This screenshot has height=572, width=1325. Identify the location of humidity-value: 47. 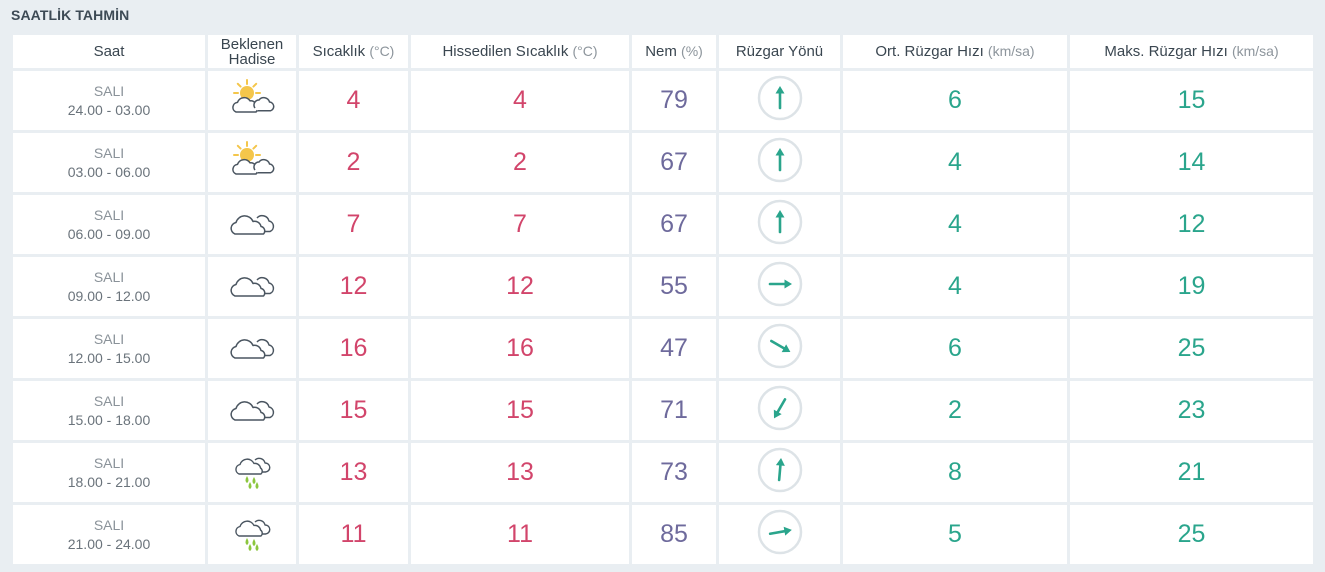
(674, 348).